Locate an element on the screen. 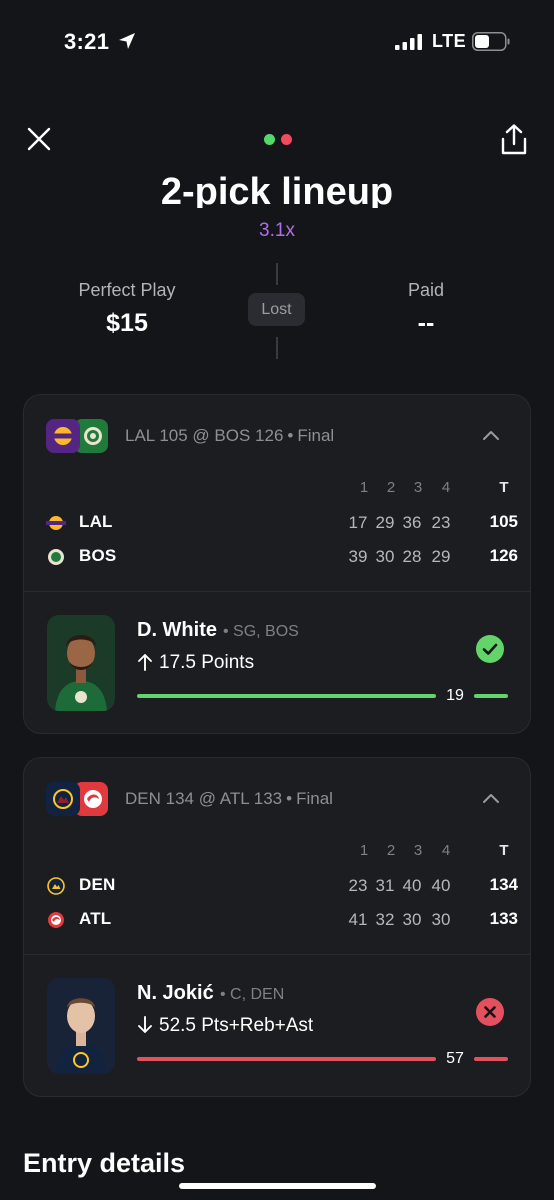 This screenshot has width=554, height=1200. game-matchup: LAL 105 @ BOS 126 • Final is located at coordinates (230, 435).